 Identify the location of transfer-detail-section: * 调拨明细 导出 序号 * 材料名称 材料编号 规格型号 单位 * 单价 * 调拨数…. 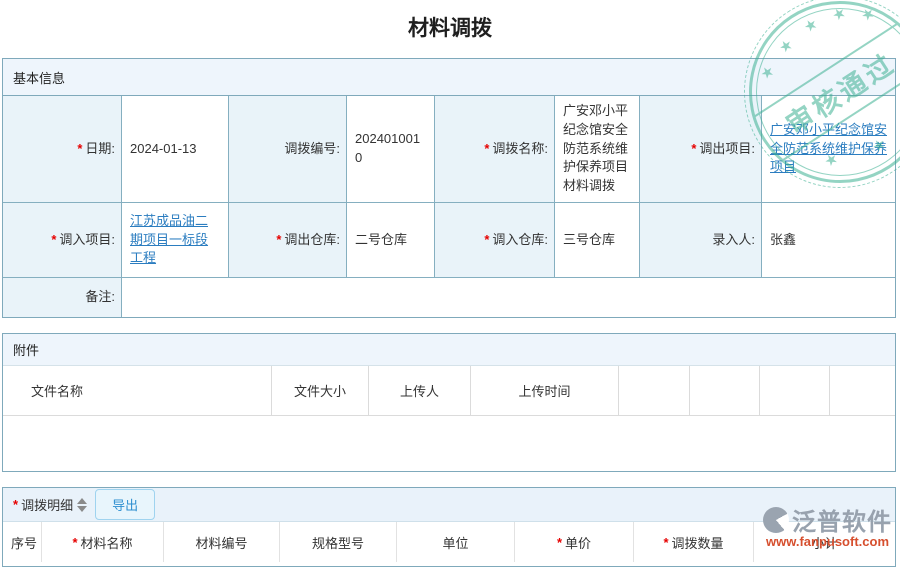
(449, 527).